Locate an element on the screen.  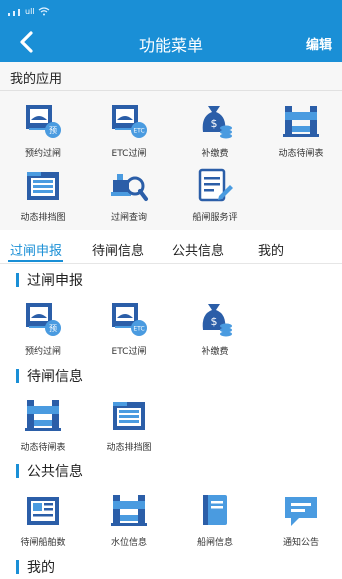
my-apps-heading: 我的应用 is located at coordinates (36, 79).